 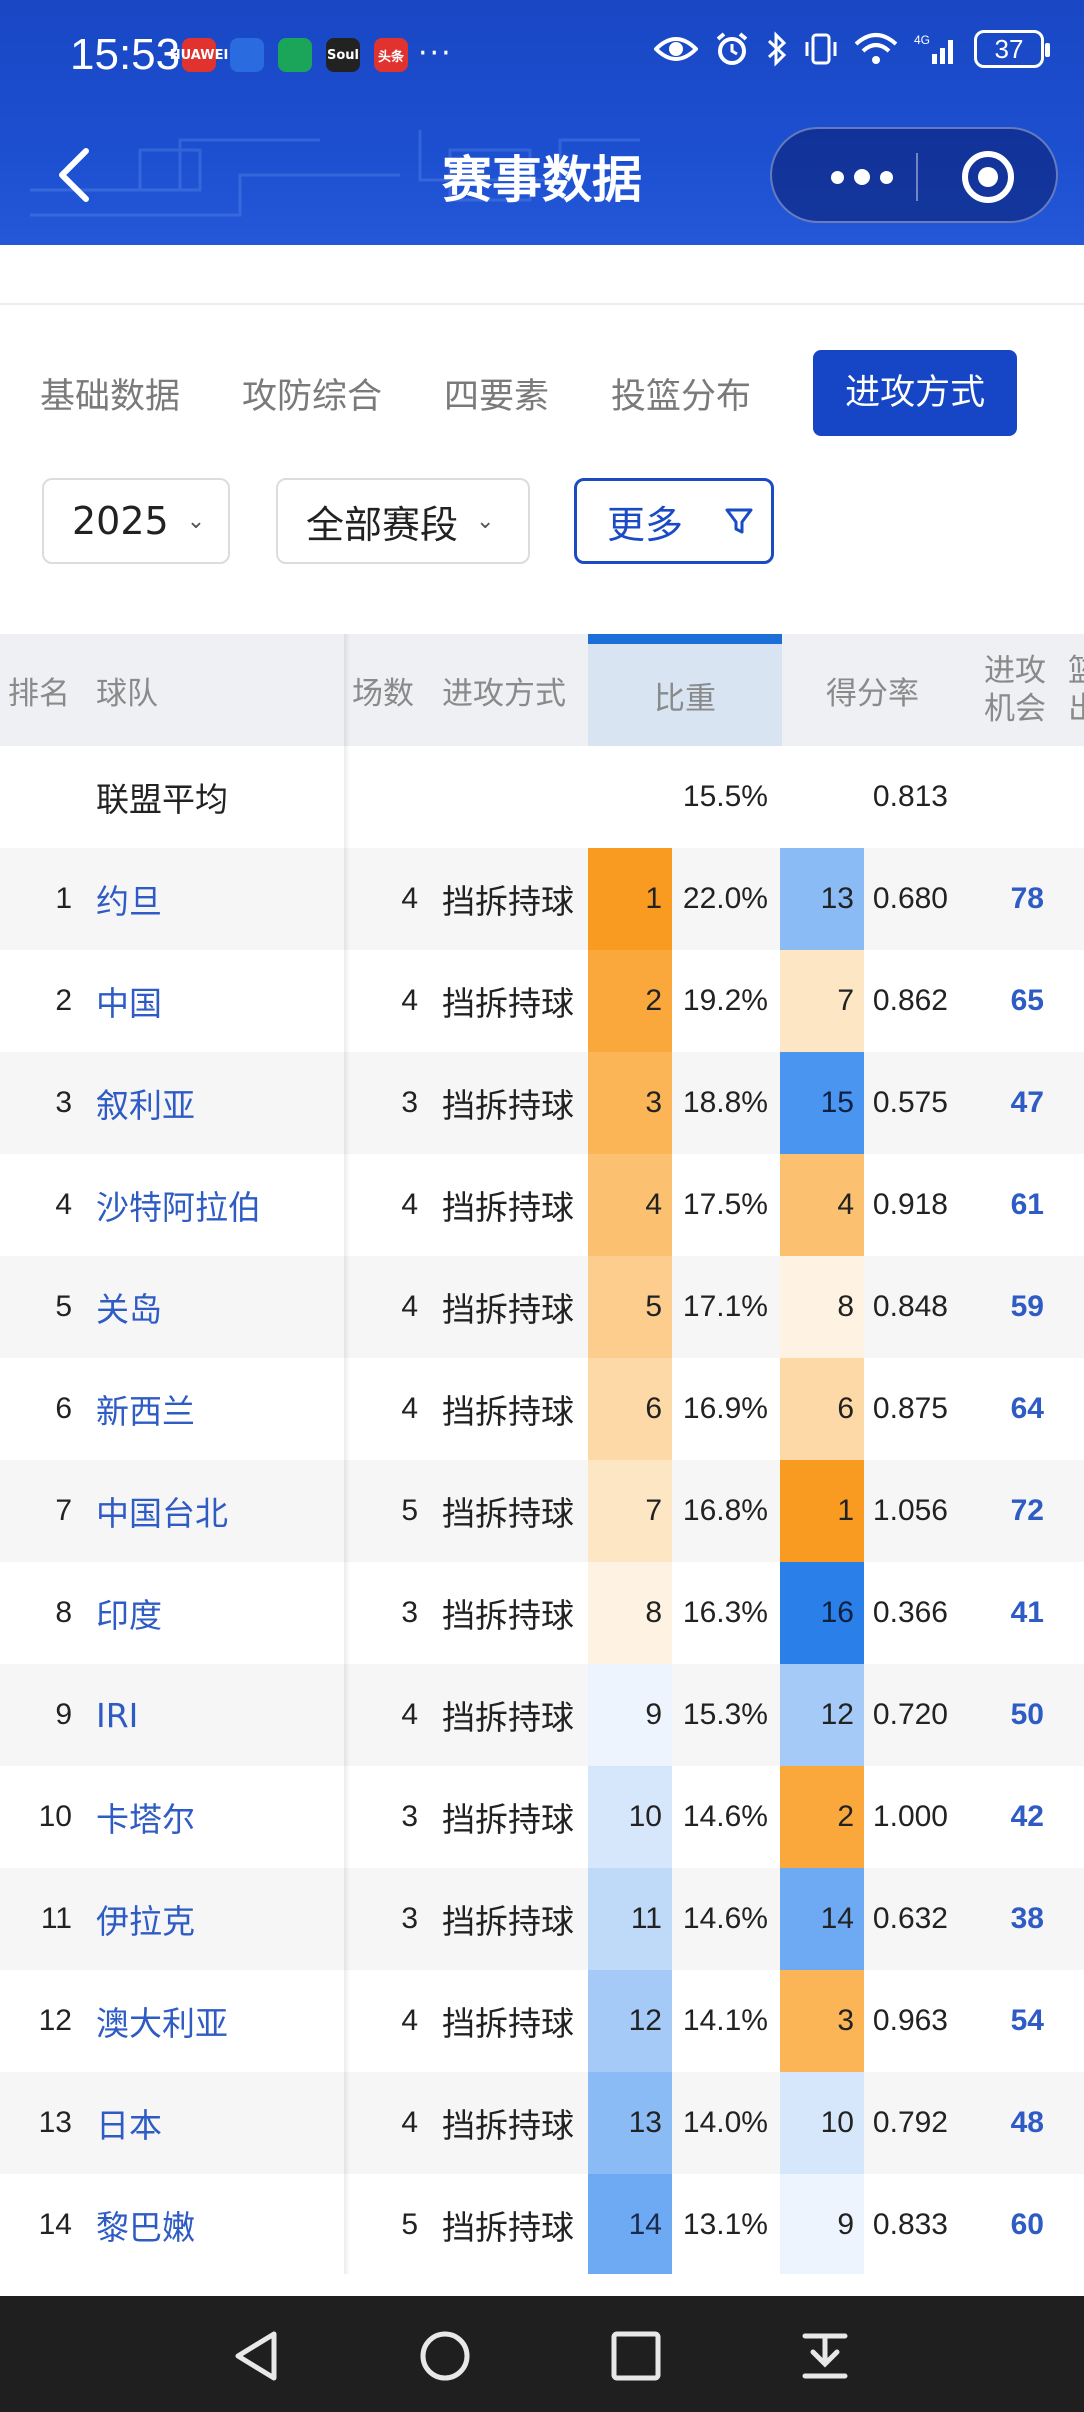 I want to click on header-defenlv: 得分率, so click(x=872, y=690).